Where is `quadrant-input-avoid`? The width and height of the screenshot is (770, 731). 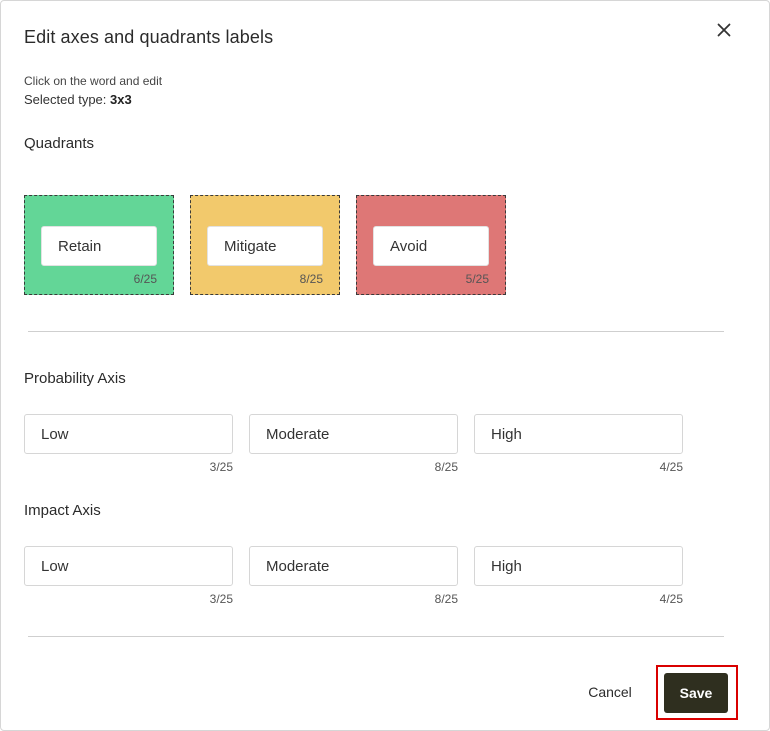
quadrant-input-avoid is located at coordinates (431, 246).